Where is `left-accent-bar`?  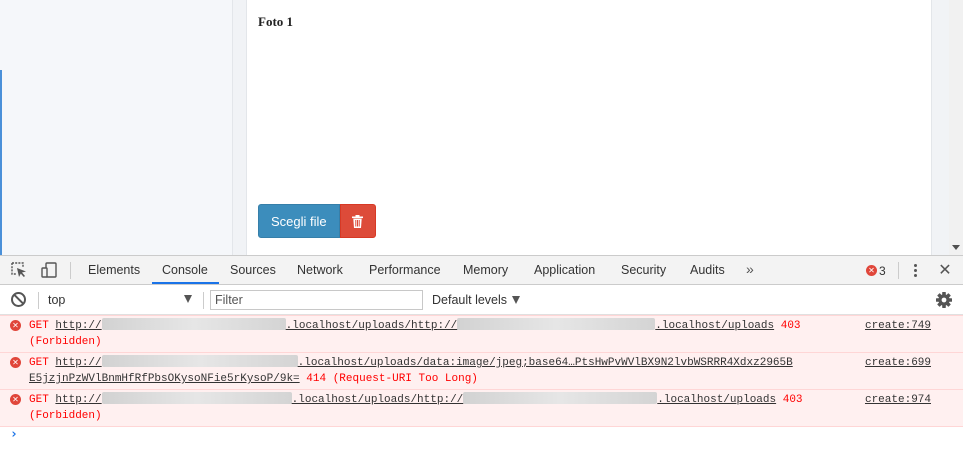 left-accent-bar is located at coordinates (1, 162).